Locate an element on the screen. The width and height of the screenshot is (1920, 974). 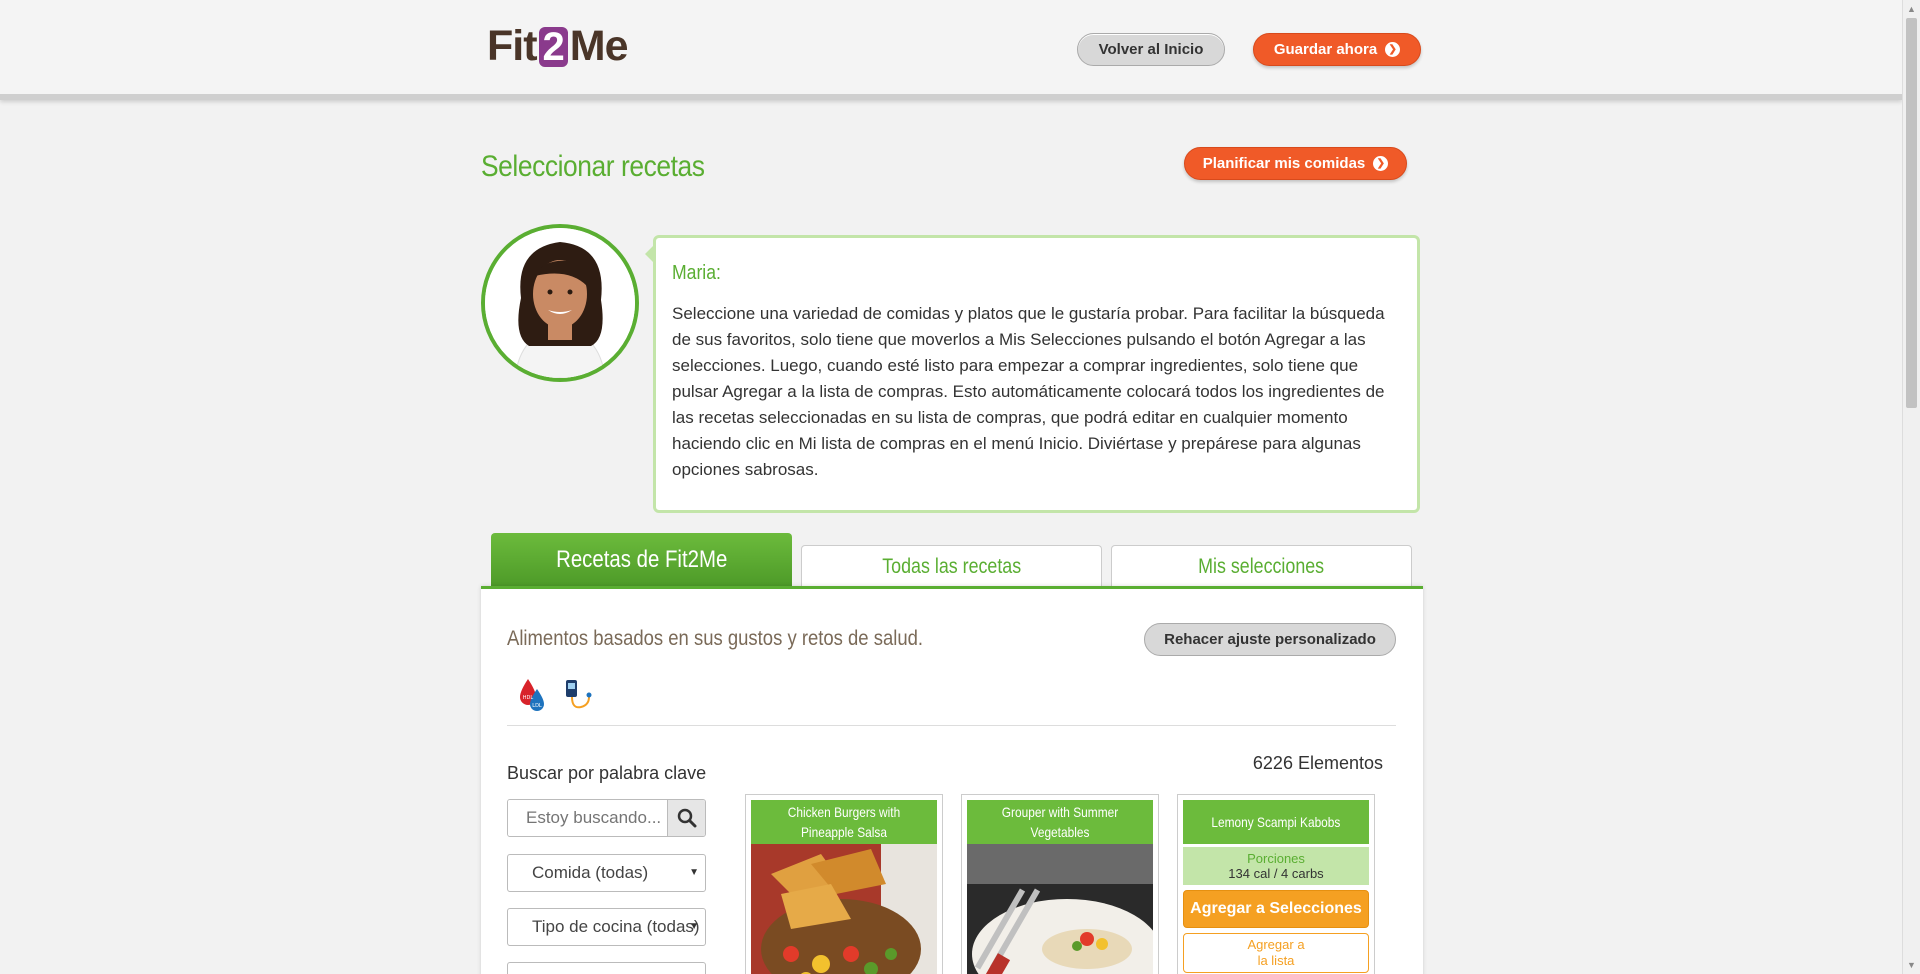
recipe-card-title: Lemony Scampi Kabobs is located at coordinates (1276, 822).